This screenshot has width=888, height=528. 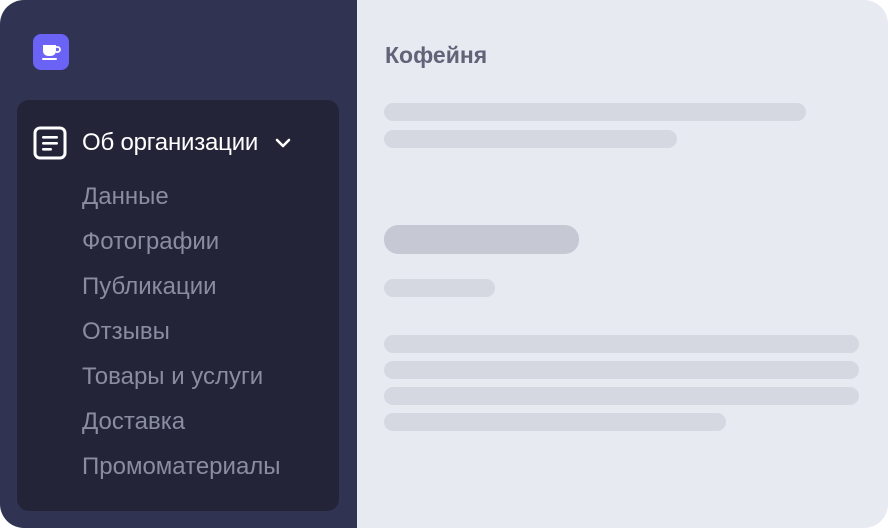 I want to click on nav-item-publications: Публикации, so click(x=207, y=292).